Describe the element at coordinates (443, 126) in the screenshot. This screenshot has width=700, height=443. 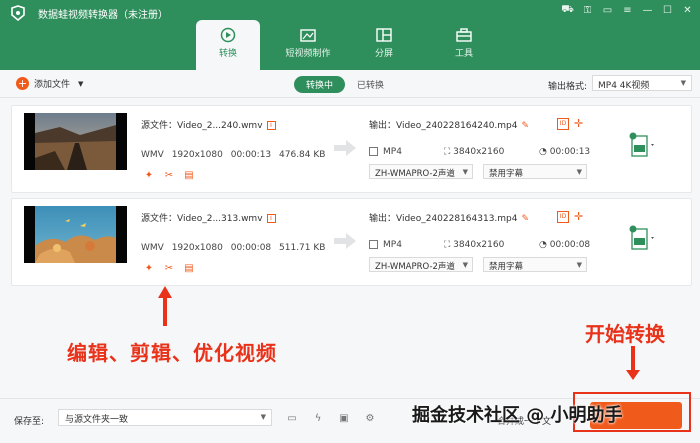
I see `output-file-text: 输出：Video_240228164240.mp4` at that location.